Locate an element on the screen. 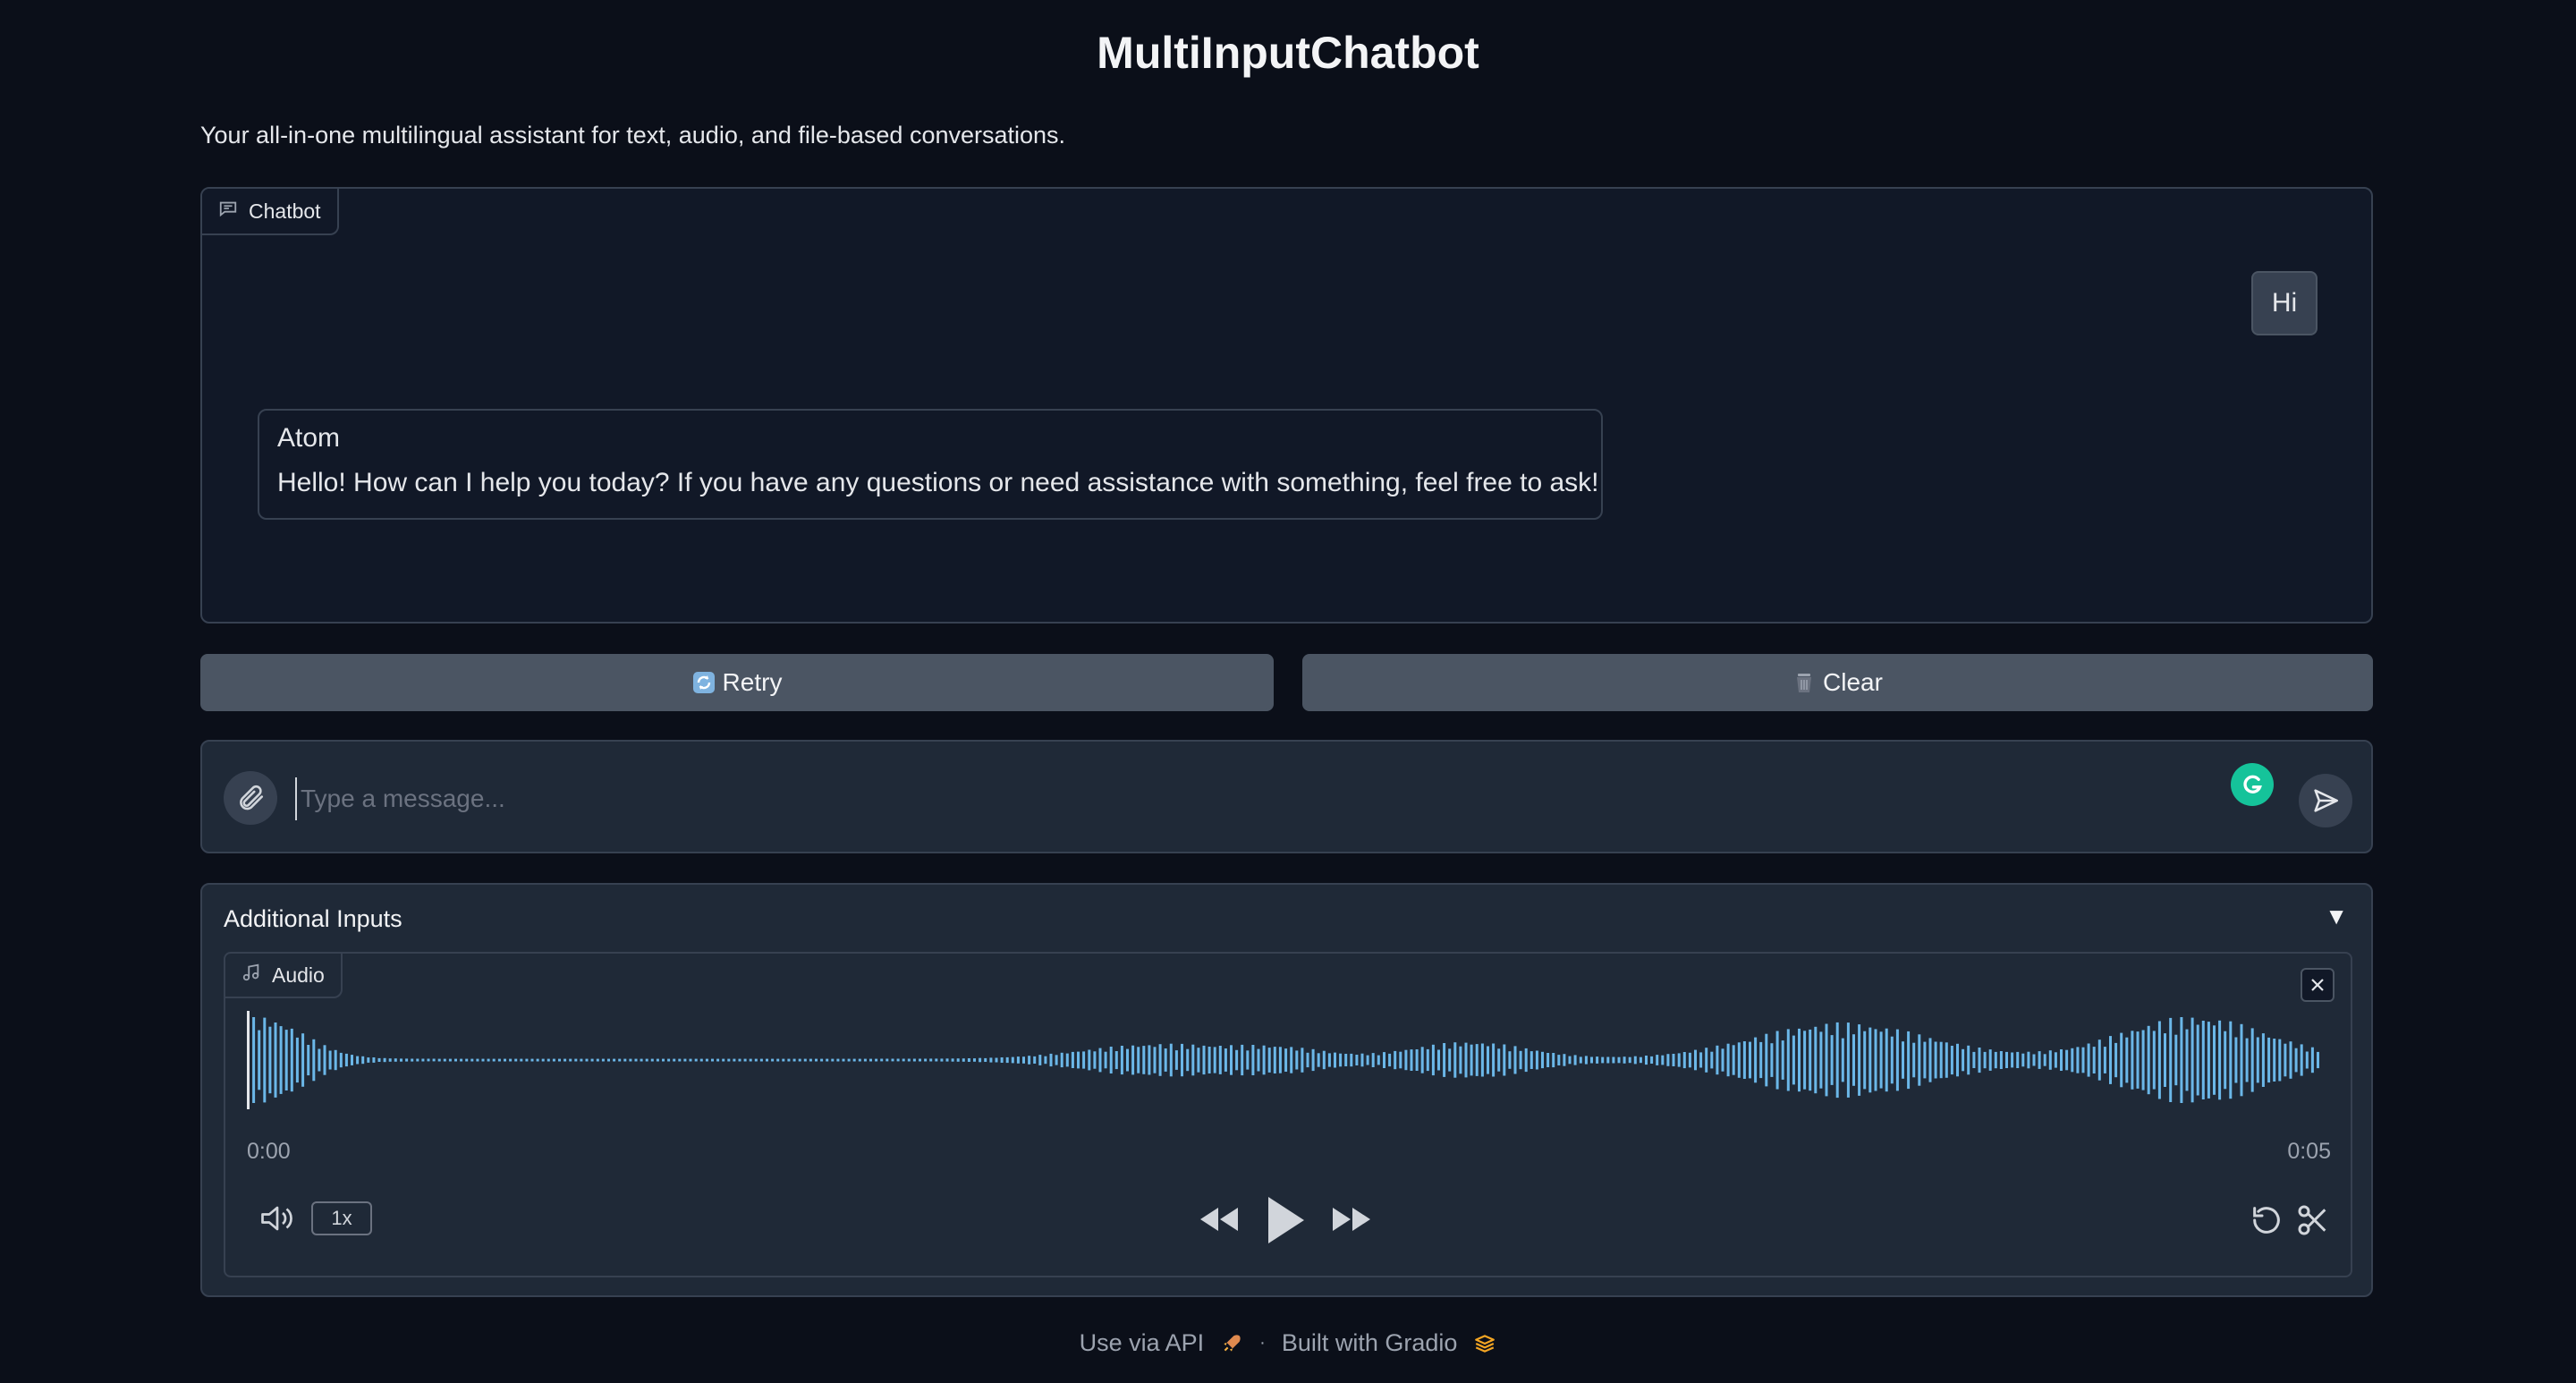 This screenshot has width=2576, height=1383. built-with-gradio-link: Built with Gradio is located at coordinates (1370, 1343).